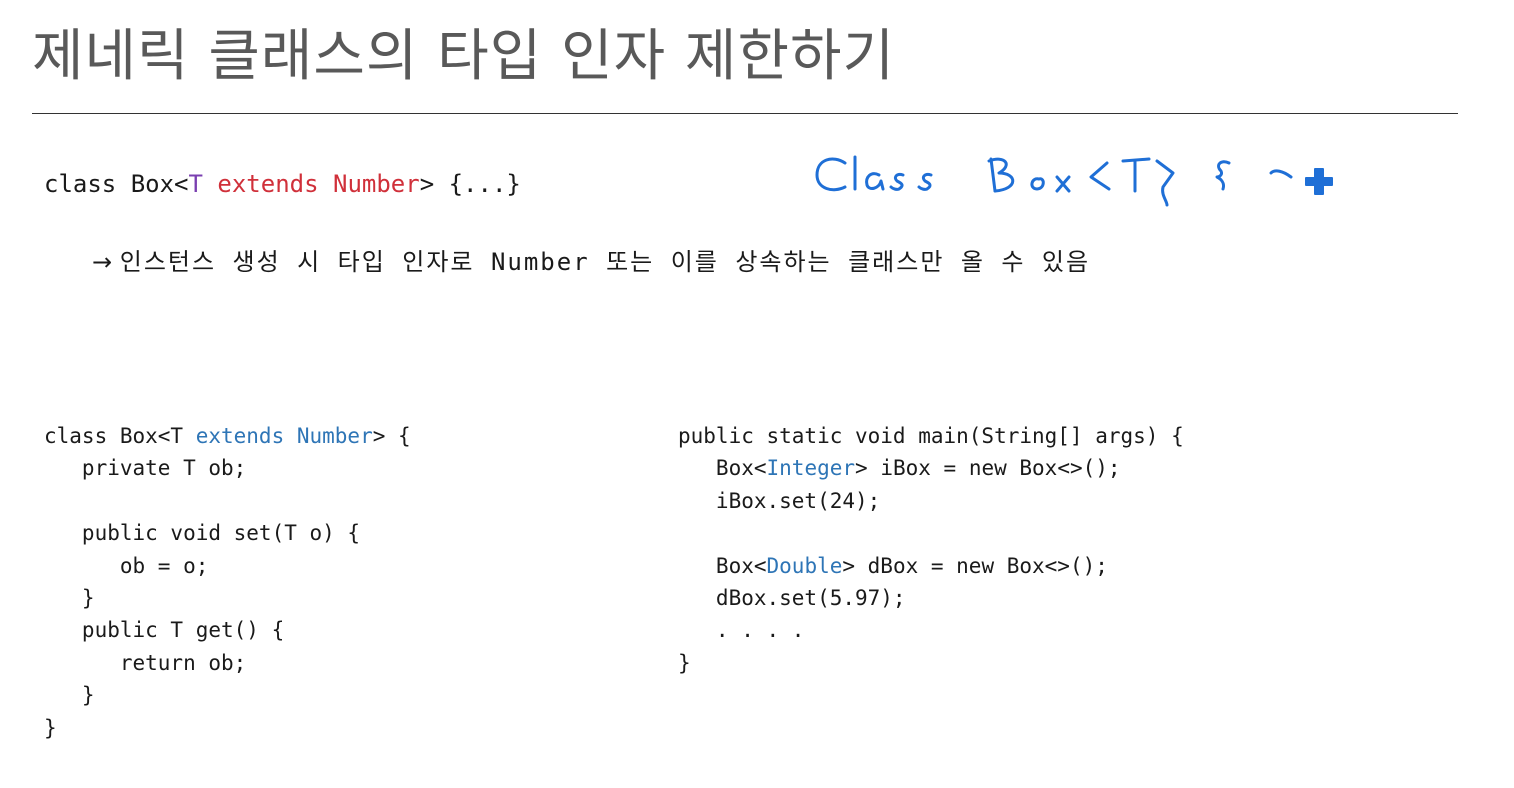 The image size is (1514, 788). What do you see at coordinates (164, 630) in the screenshot?
I see `code-line: public T get() {` at bounding box center [164, 630].